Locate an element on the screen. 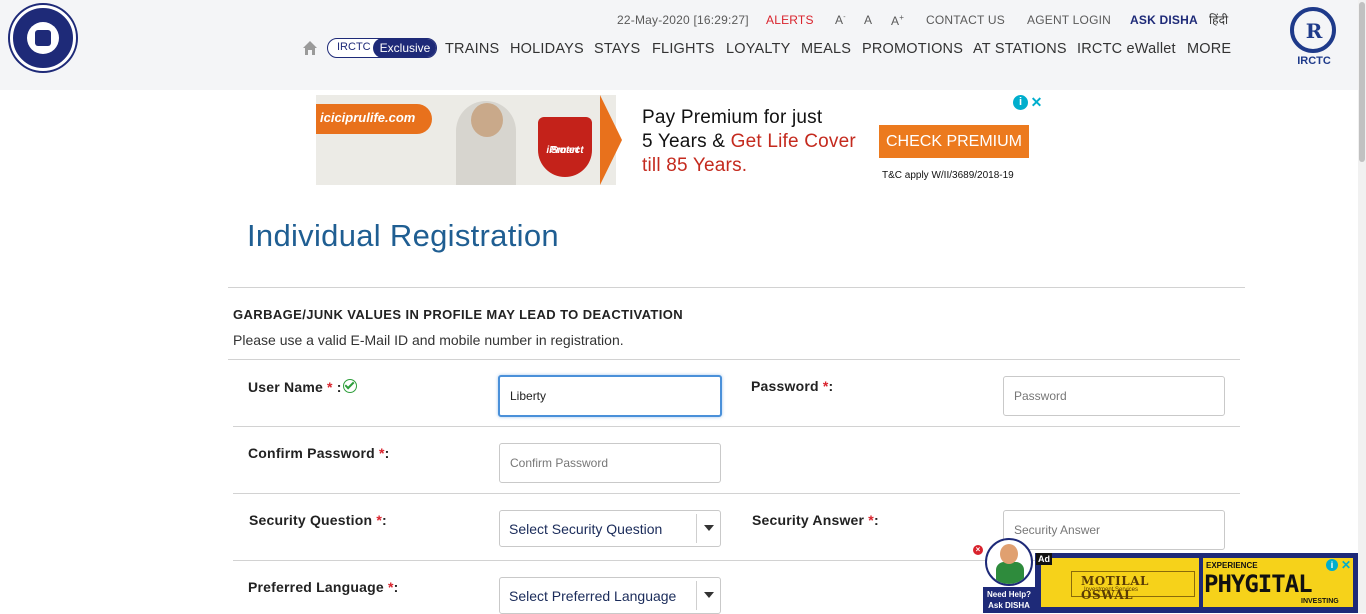  hindi-language-link: हिंदी is located at coordinates (1218, 19).